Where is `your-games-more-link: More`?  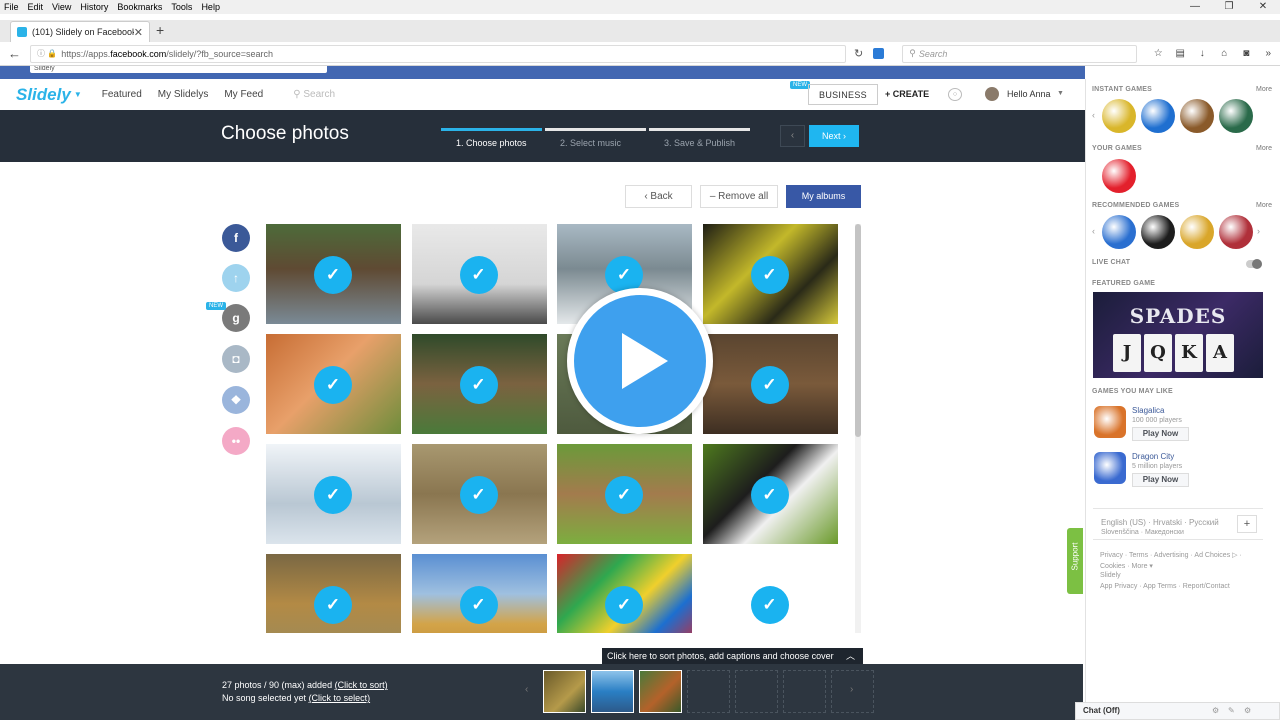
your-games-more-link: More is located at coordinates (1264, 148).